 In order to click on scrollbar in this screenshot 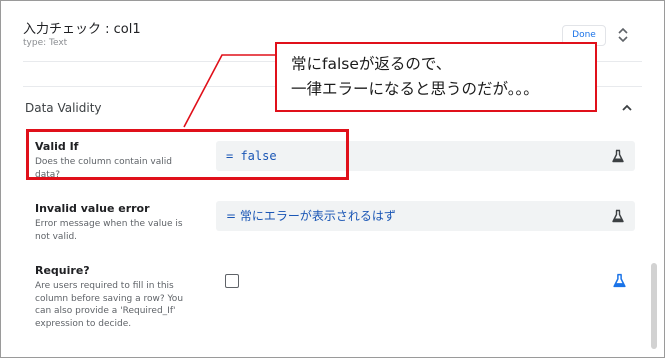, I will do `click(654, 306)`.